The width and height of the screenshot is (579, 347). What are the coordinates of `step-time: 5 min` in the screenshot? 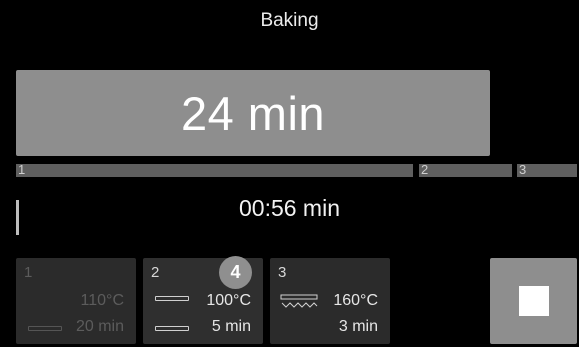 It's located at (231, 326).